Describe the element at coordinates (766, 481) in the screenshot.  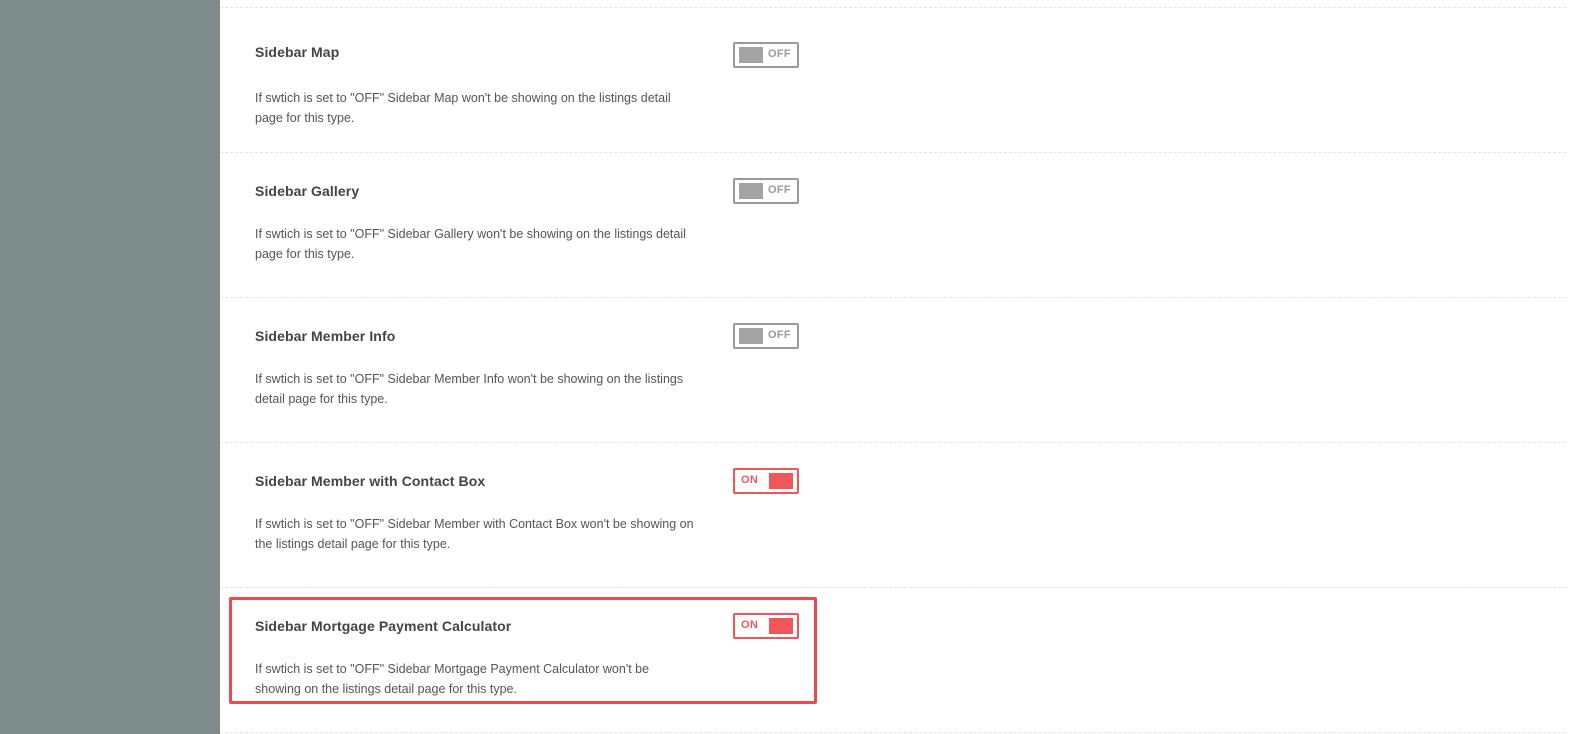
I see `sidebar-member-contact-box-toggle: ON` at that location.